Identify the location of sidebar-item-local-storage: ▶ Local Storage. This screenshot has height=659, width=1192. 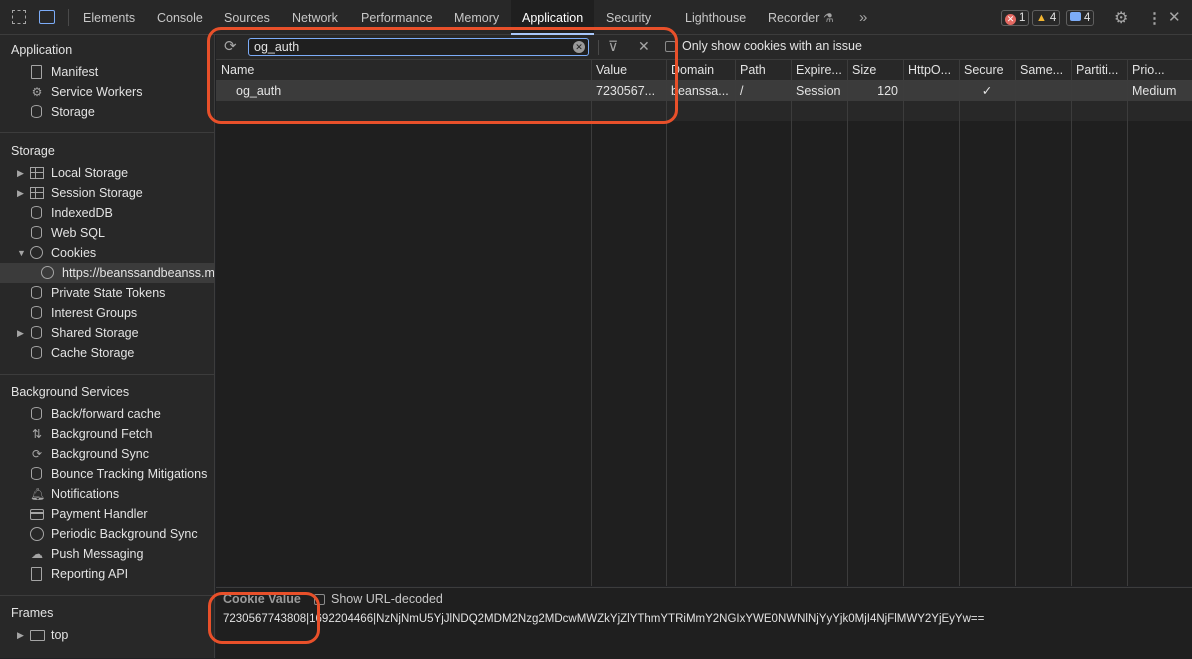
(107, 173).